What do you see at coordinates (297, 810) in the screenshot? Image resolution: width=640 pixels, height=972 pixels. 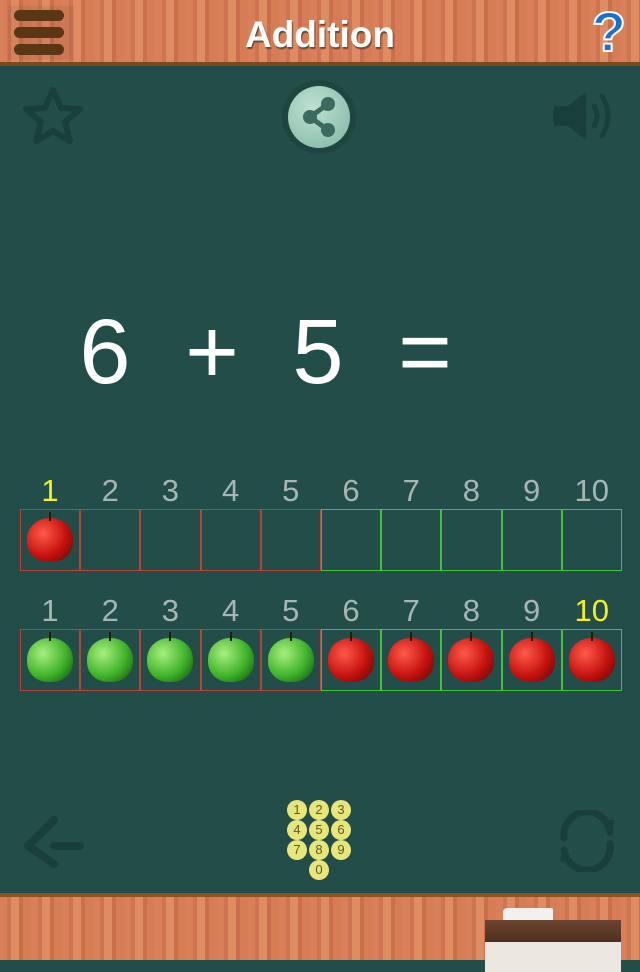 I see `keypad-key: 1` at bounding box center [297, 810].